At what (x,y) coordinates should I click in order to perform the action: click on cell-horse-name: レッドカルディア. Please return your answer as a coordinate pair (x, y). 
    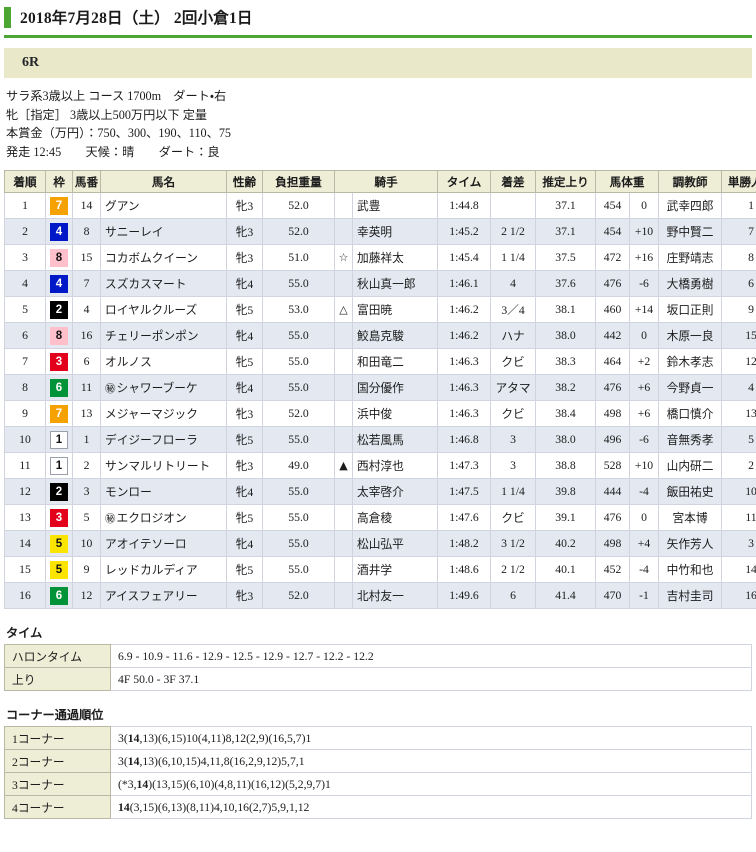
    Looking at the image, I should click on (163, 569).